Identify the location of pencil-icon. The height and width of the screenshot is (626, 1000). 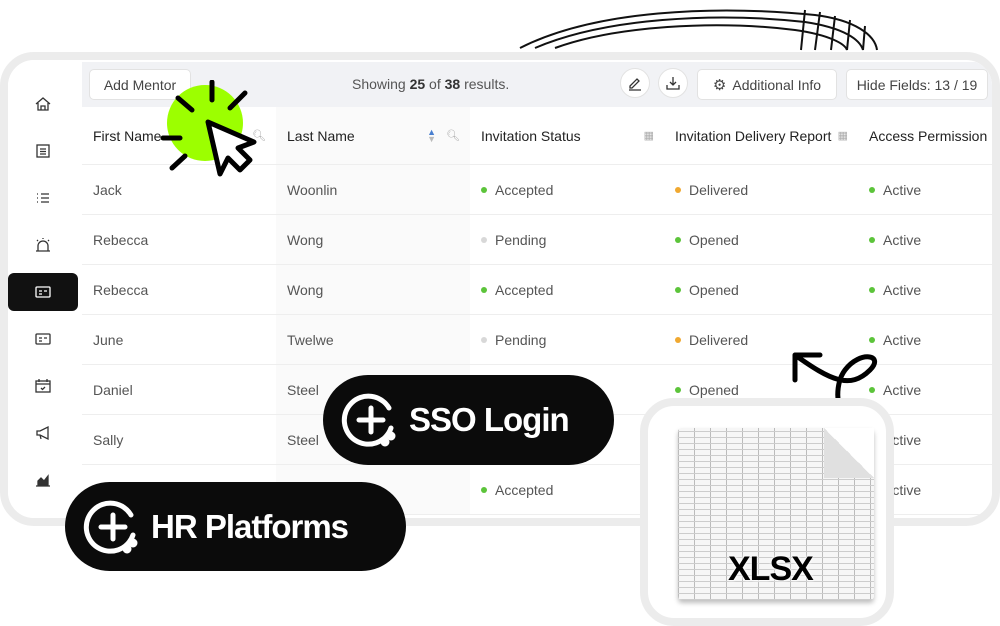
(635, 84).